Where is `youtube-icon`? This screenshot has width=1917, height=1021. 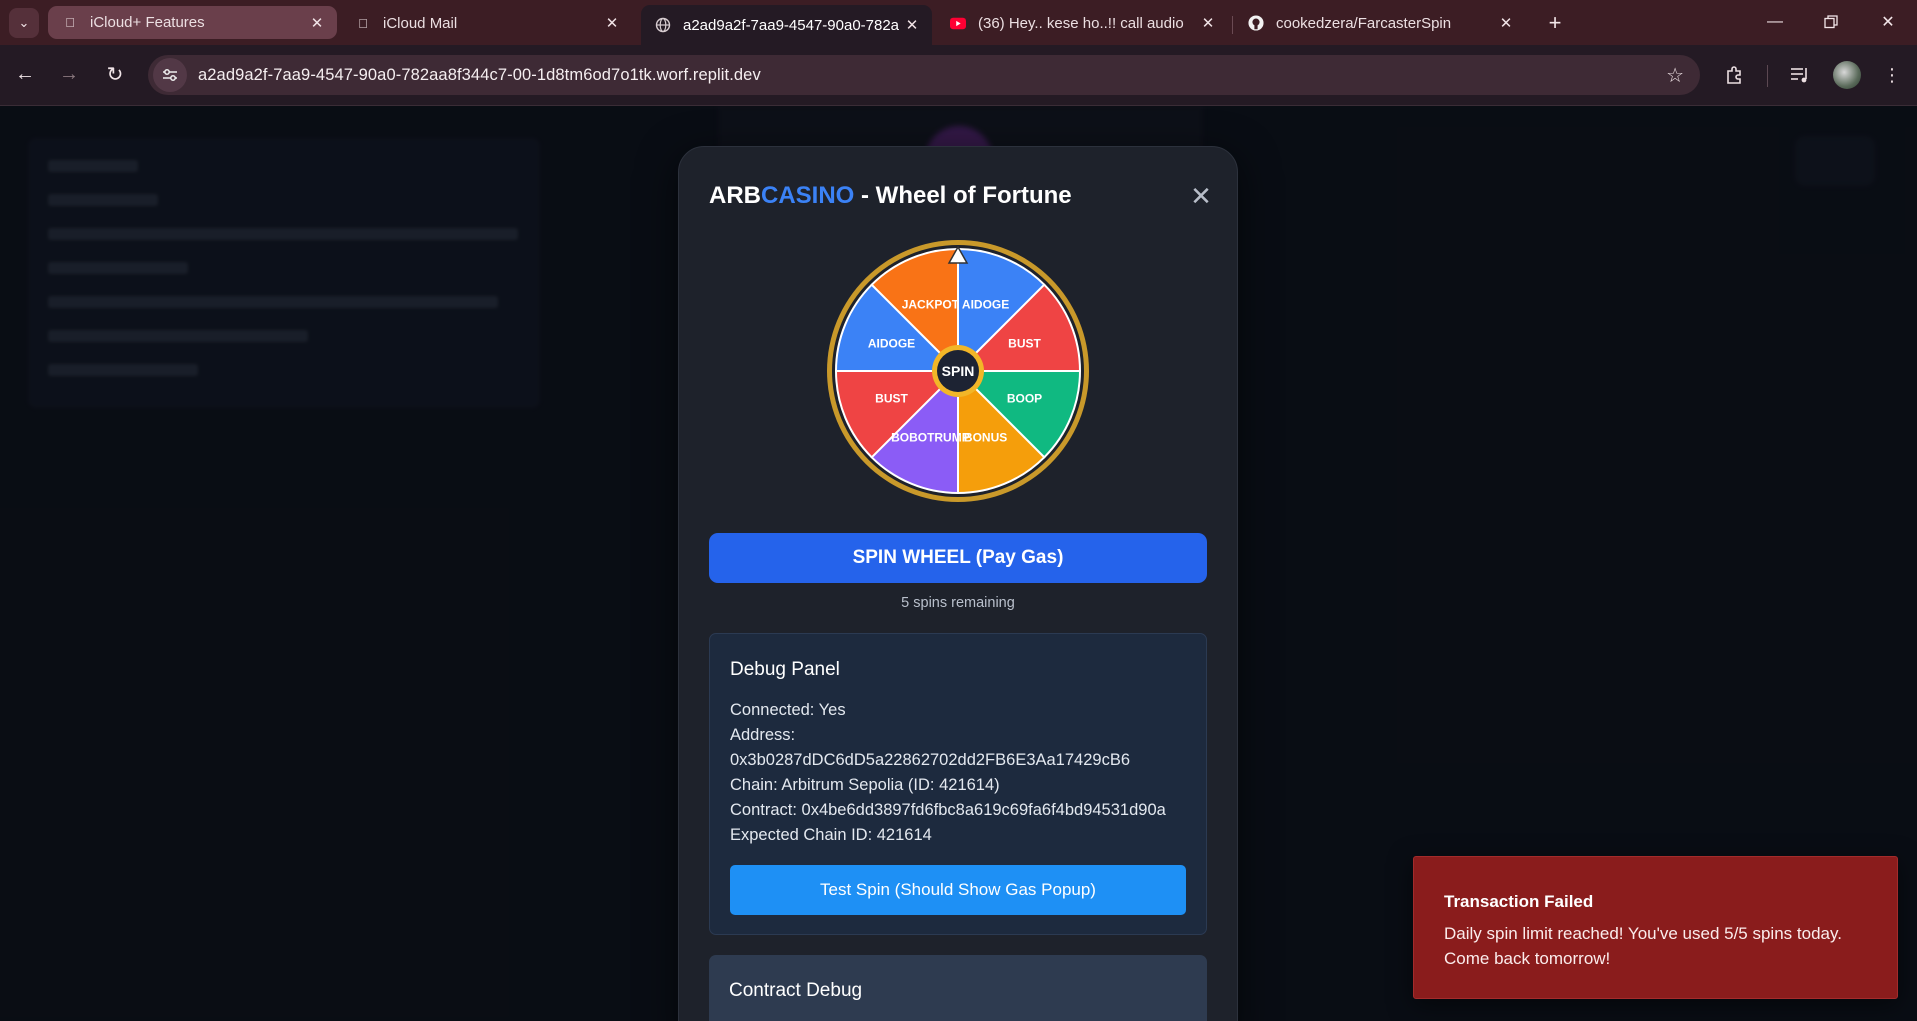
youtube-icon is located at coordinates (958, 23).